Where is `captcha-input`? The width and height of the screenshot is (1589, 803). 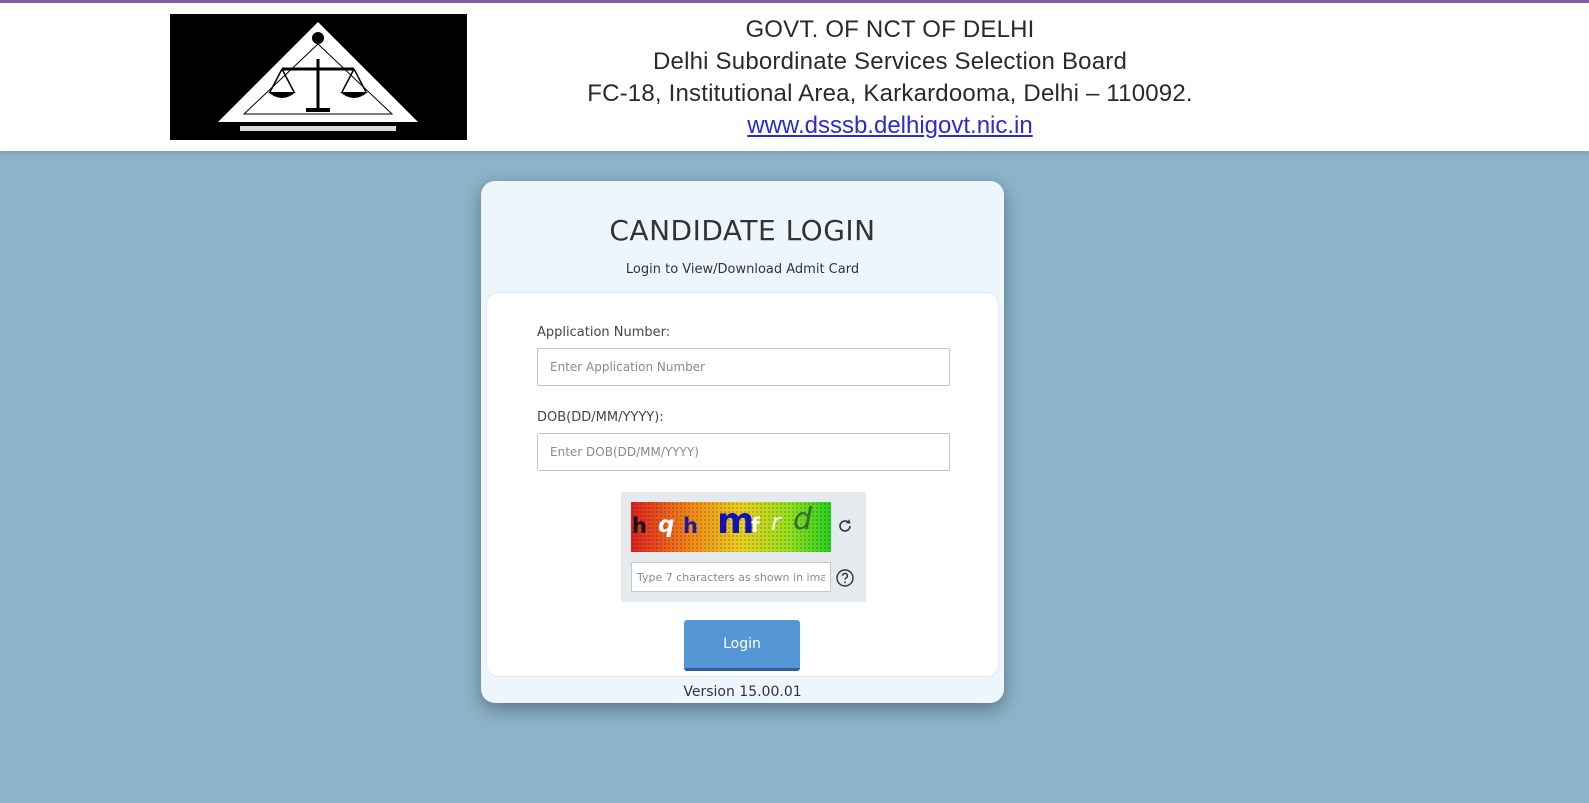
captcha-input is located at coordinates (731, 577).